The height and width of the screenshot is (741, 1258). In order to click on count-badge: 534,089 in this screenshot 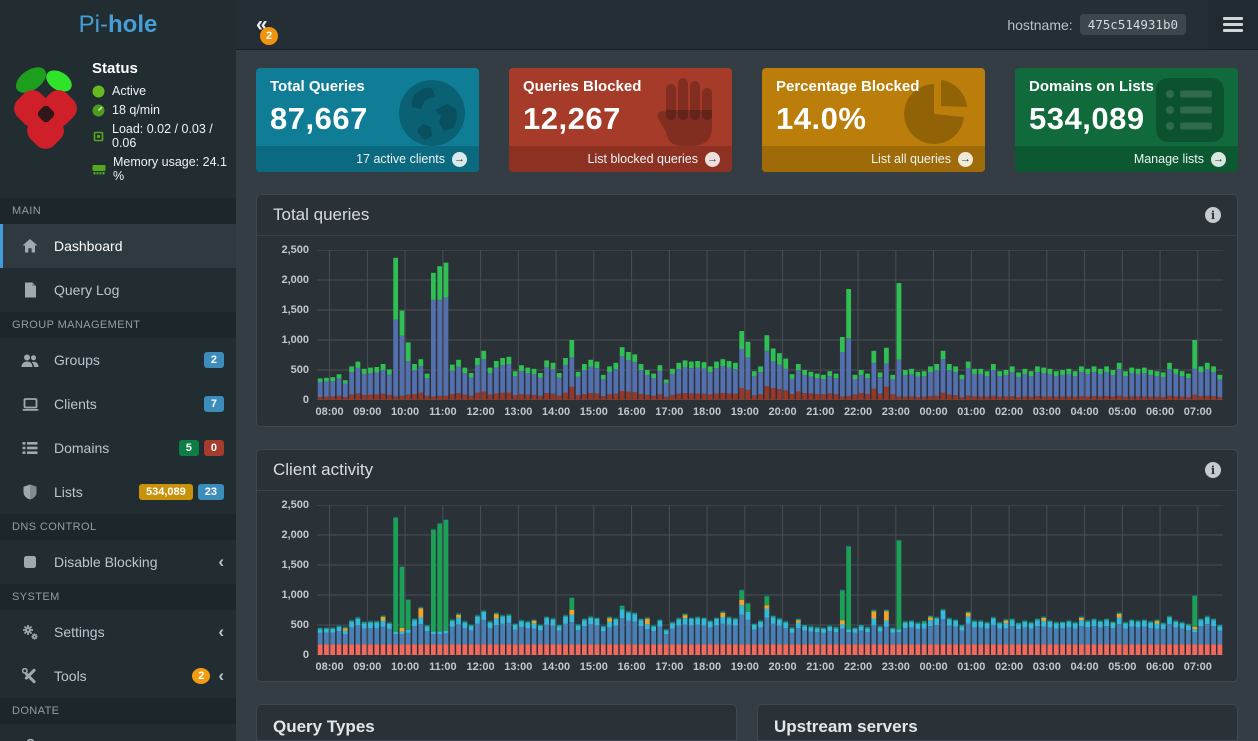, I will do `click(165, 492)`.